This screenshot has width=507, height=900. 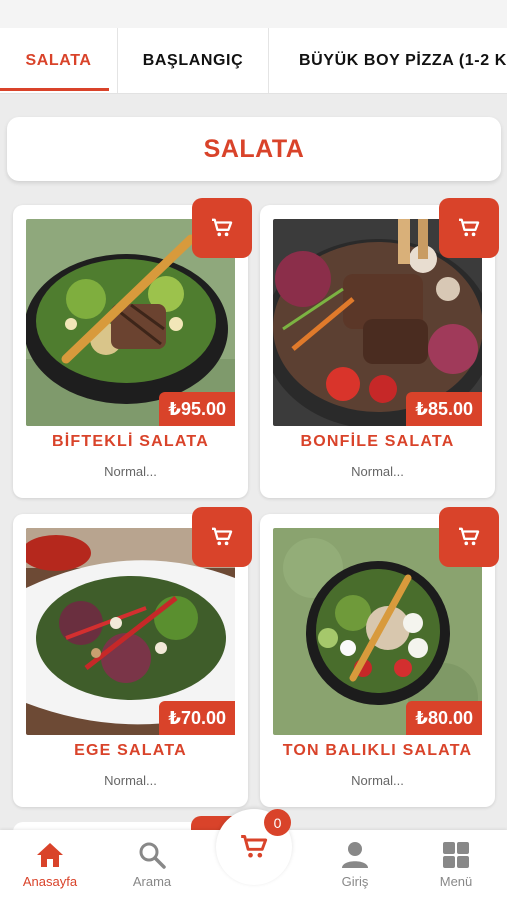 I want to click on nav-home-label: Anasayfa, so click(x=50, y=881).